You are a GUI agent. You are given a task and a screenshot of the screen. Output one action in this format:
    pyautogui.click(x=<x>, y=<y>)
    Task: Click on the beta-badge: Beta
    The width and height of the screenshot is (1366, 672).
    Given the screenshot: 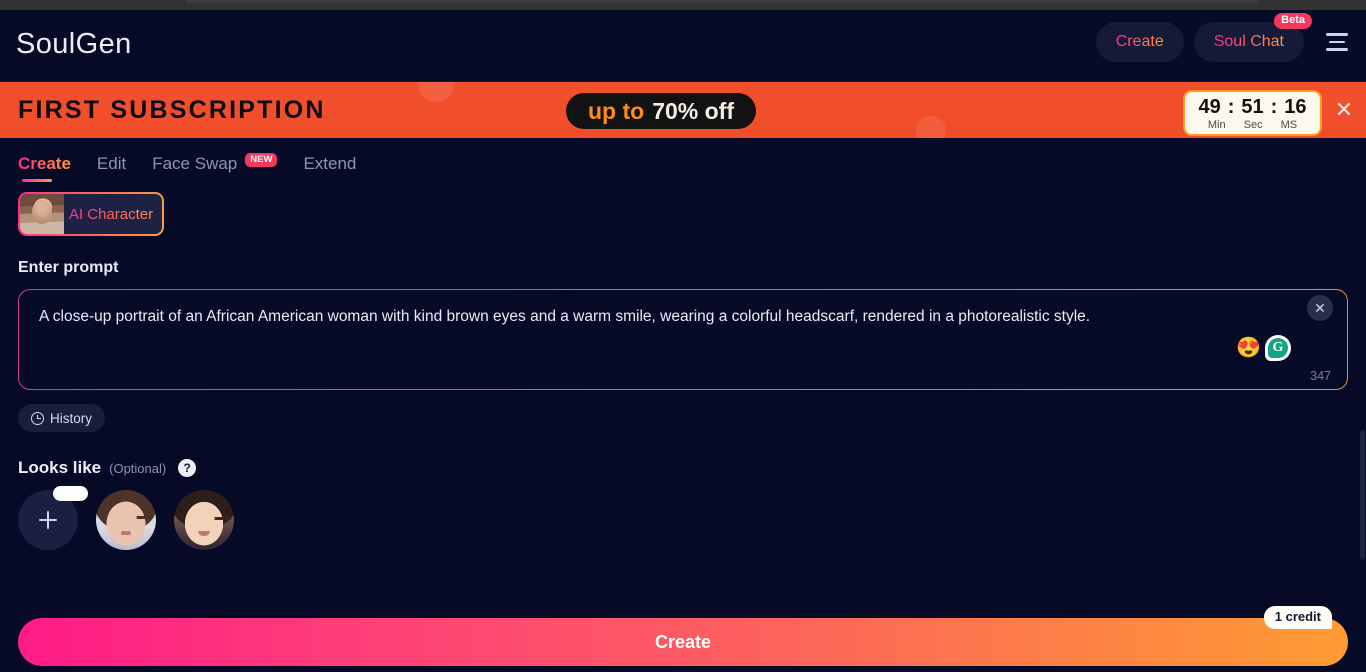 What is the action you would take?
    pyautogui.click(x=1293, y=21)
    